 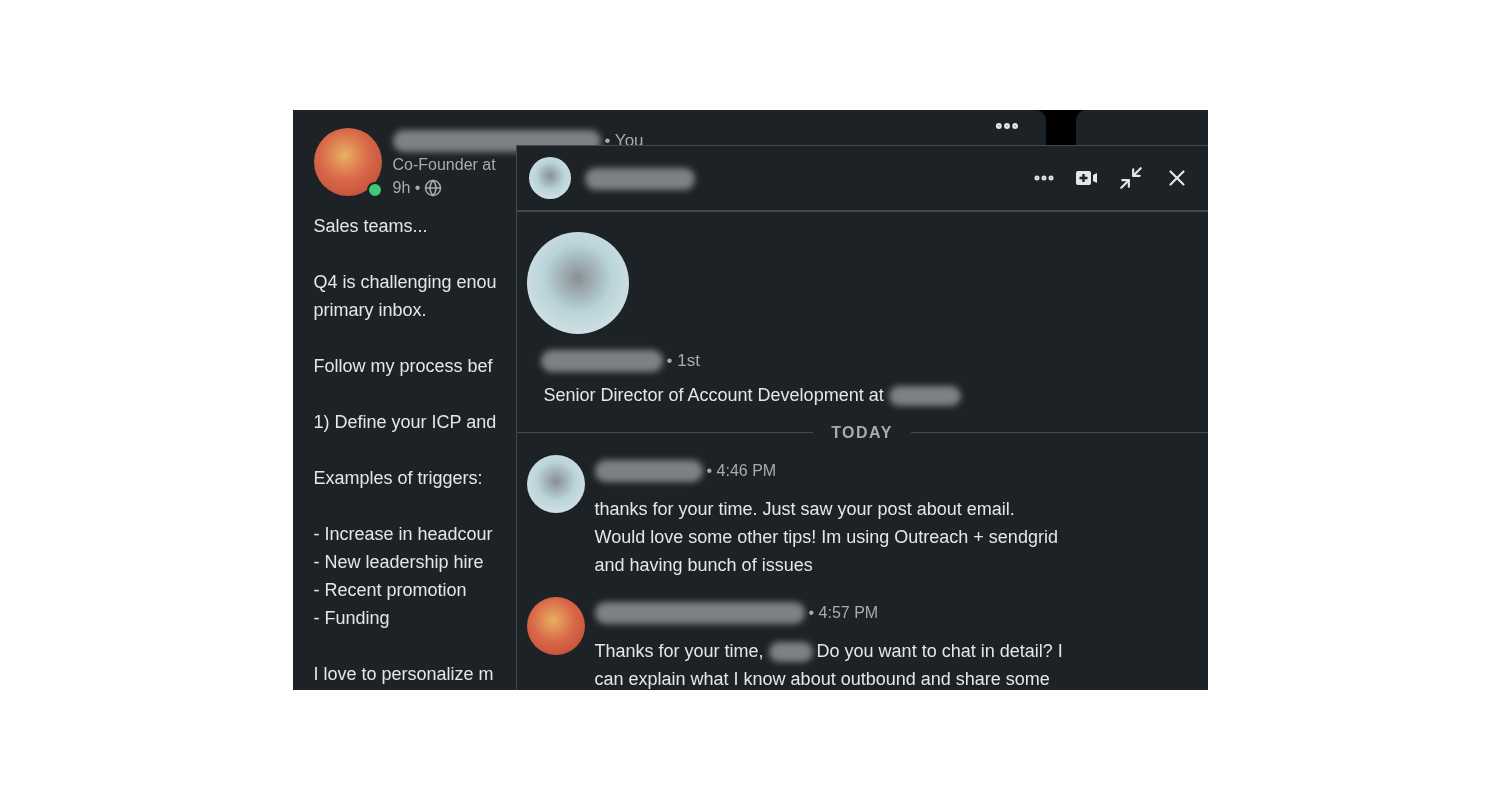 I want to click on message-text: thanks for your time. Just saw your post about email. Would love some other tips! Im using Outreach + sendgrid and having bunch of issues, so click(x=826, y=537).